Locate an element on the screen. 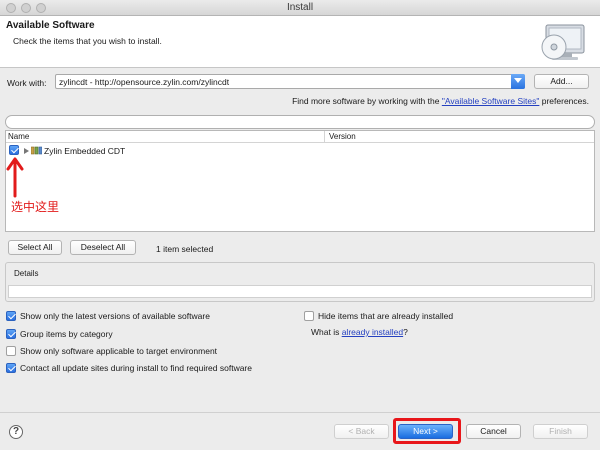 Image resolution: width=600 pixels, height=450 pixels. filter-input is located at coordinates (300, 122).